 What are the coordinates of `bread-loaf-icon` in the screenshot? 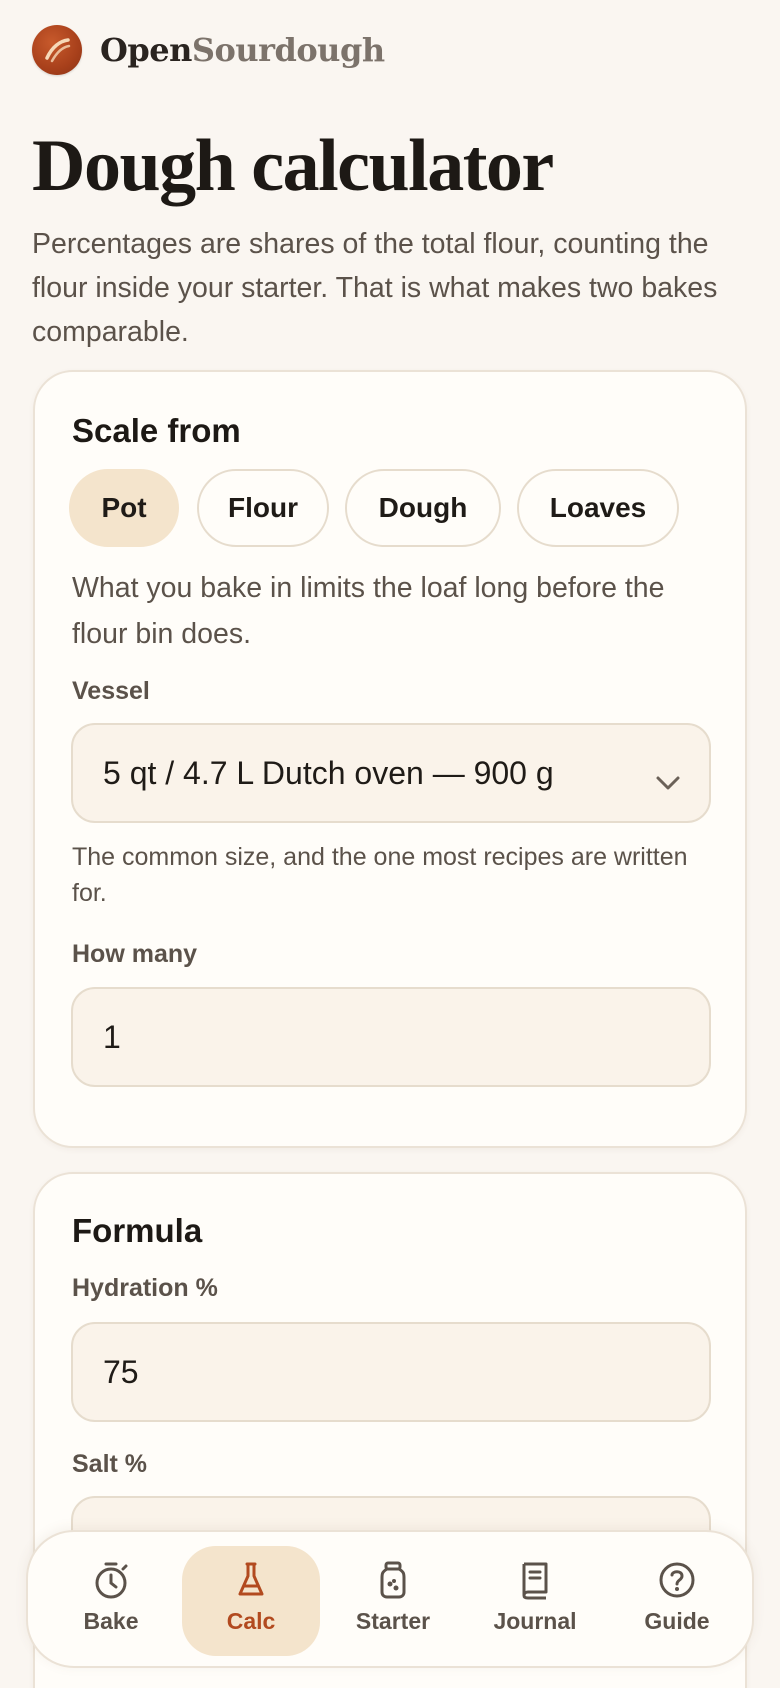 It's located at (57, 50).